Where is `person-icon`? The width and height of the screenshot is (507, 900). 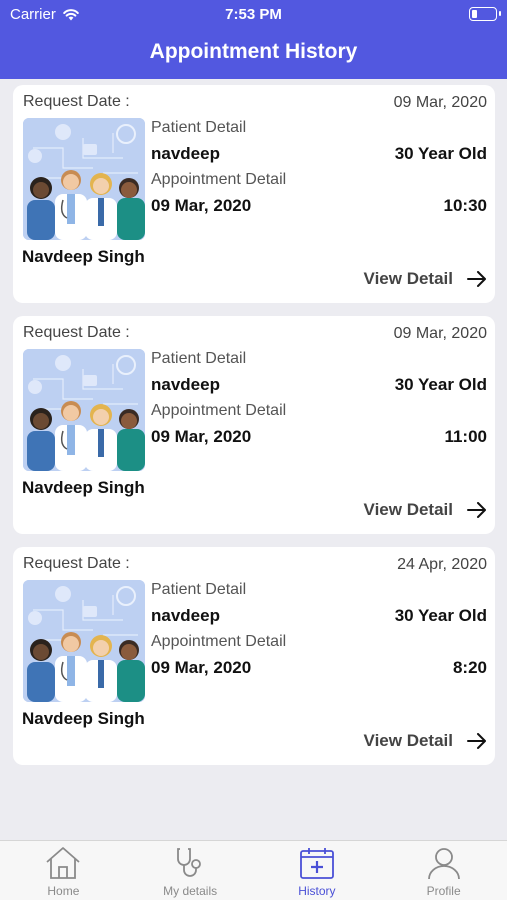 person-icon is located at coordinates (443, 864).